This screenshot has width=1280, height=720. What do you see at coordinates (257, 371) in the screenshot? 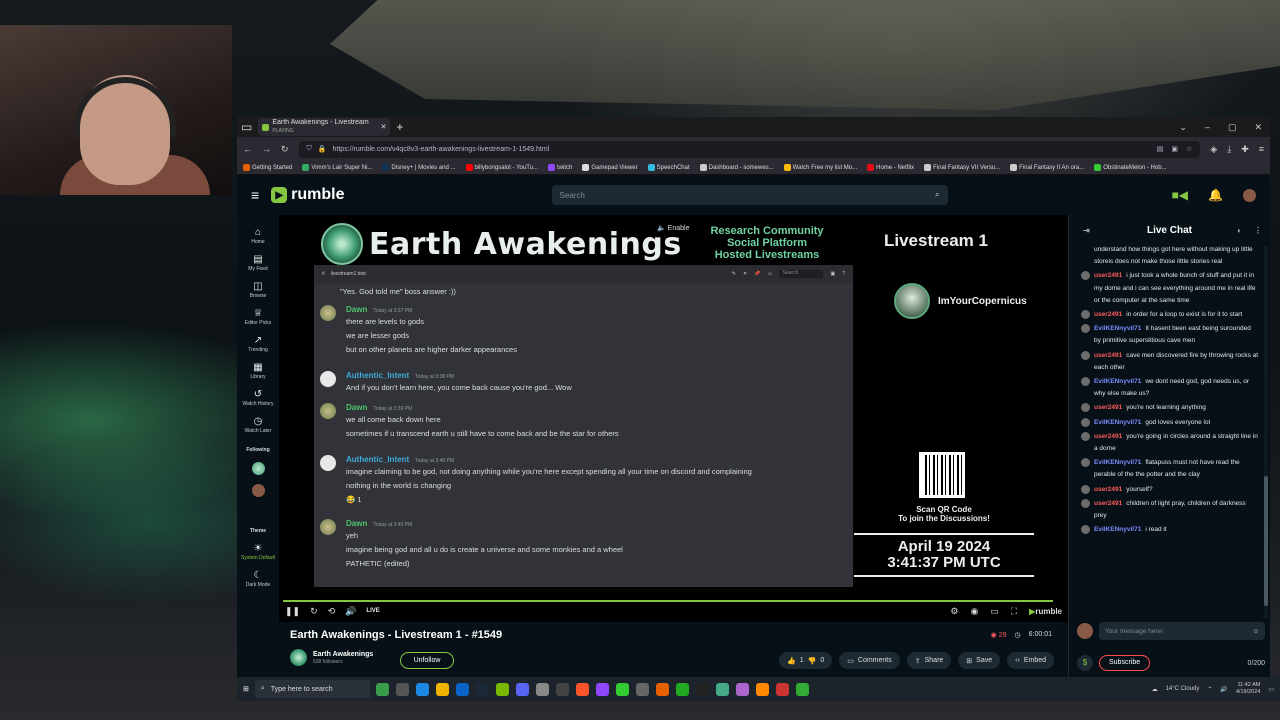
I see `sidebar-item-library: ▦ Library` at bounding box center [257, 371].